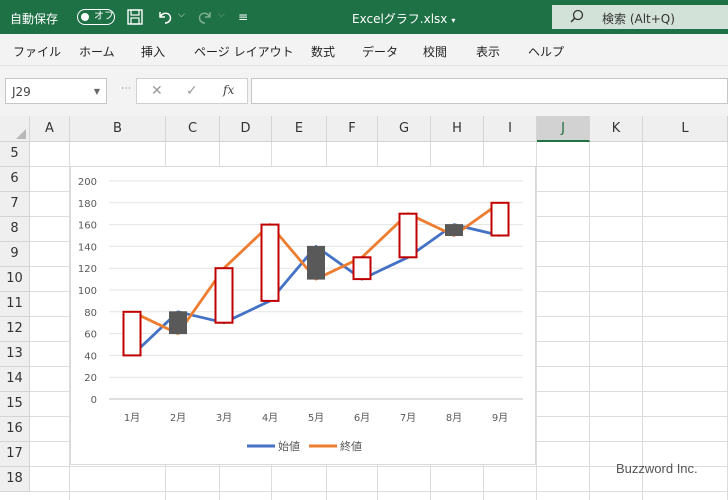 This screenshot has height=500, width=728. Describe the element at coordinates (15, 129) in the screenshot. I see `select-all-button` at that location.